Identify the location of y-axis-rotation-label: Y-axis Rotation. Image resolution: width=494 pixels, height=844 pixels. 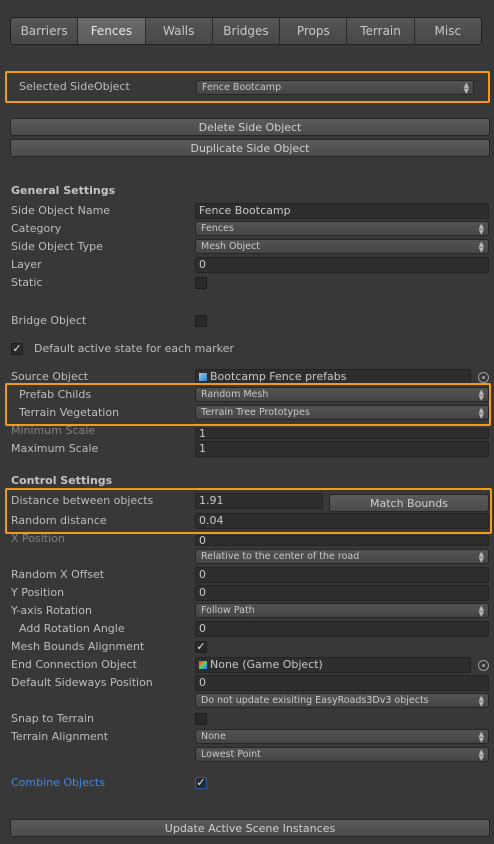
(51, 610).